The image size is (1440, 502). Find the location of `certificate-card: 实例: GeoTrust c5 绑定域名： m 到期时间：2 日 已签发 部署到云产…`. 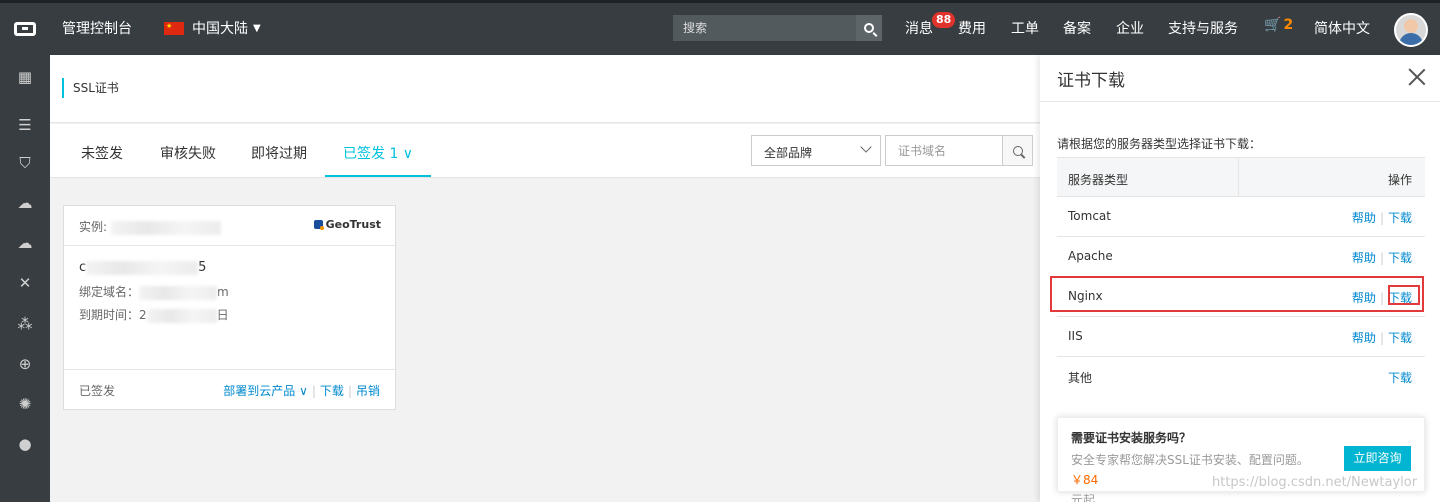

certificate-card: 实例: GeoTrust c5 绑定域名： m 到期时间：2 日 已签发 部署到云产… is located at coordinates (229, 307).